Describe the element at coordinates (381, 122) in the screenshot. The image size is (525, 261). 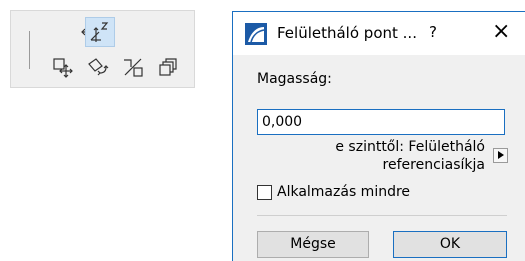
I see `height-input` at that location.